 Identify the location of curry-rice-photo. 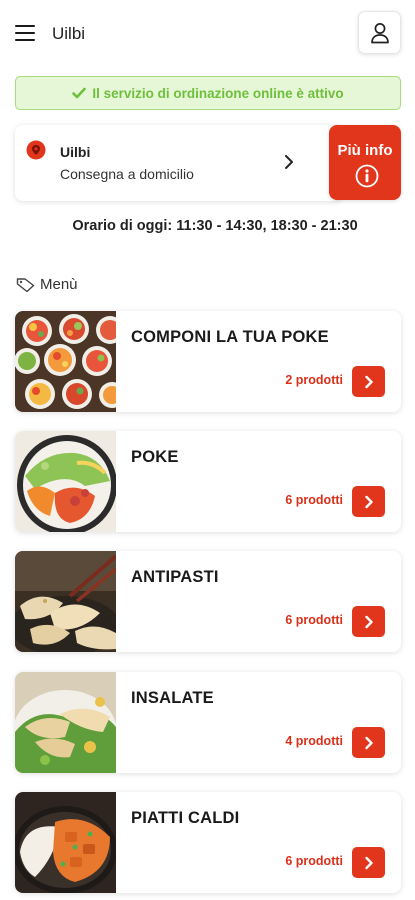
(65, 842).